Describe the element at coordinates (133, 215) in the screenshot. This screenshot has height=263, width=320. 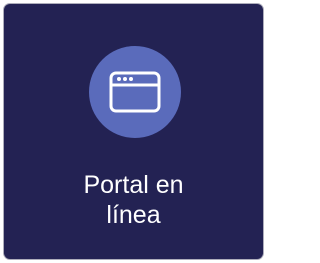
I see `tile-label-line-2: línea` at that location.